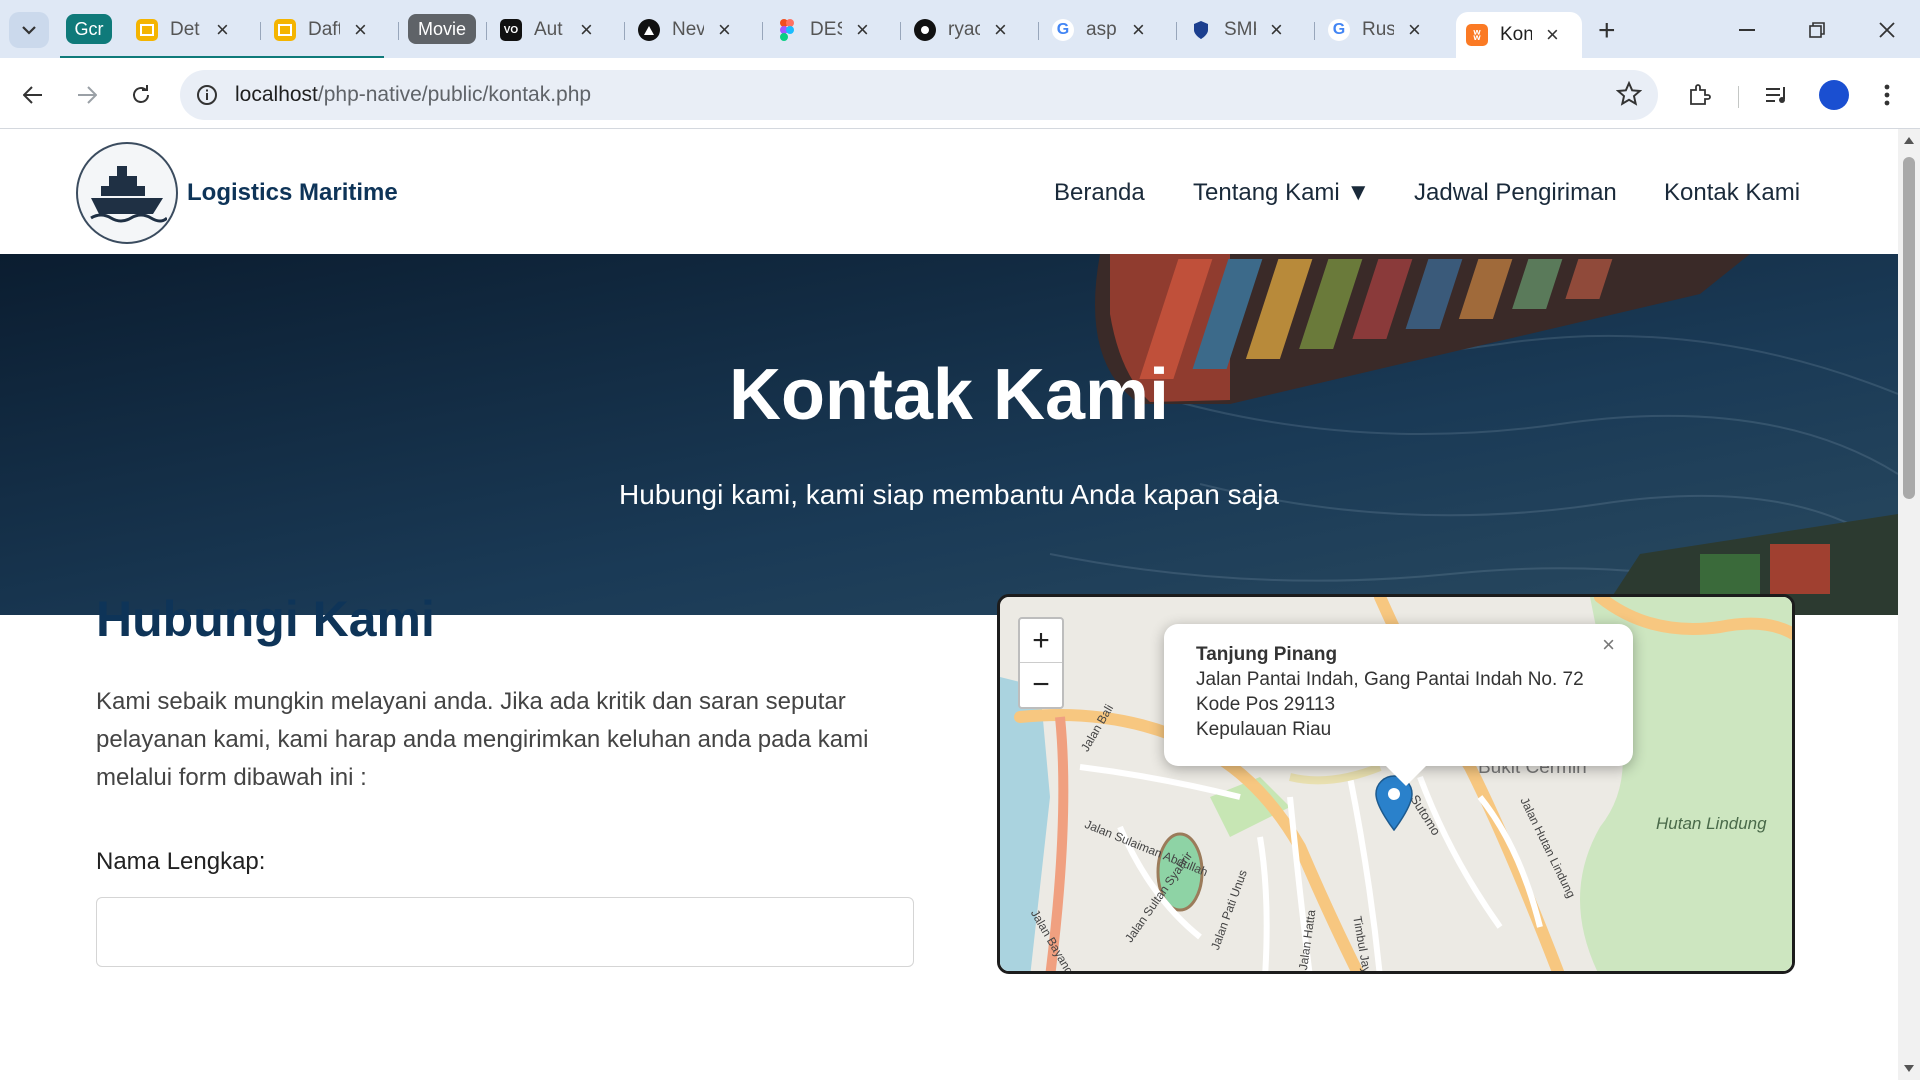 The image size is (1920, 1080). What do you see at coordinates (177, 30) in the screenshot?
I see `tab-det: Det ×` at bounding box center [177, 30].